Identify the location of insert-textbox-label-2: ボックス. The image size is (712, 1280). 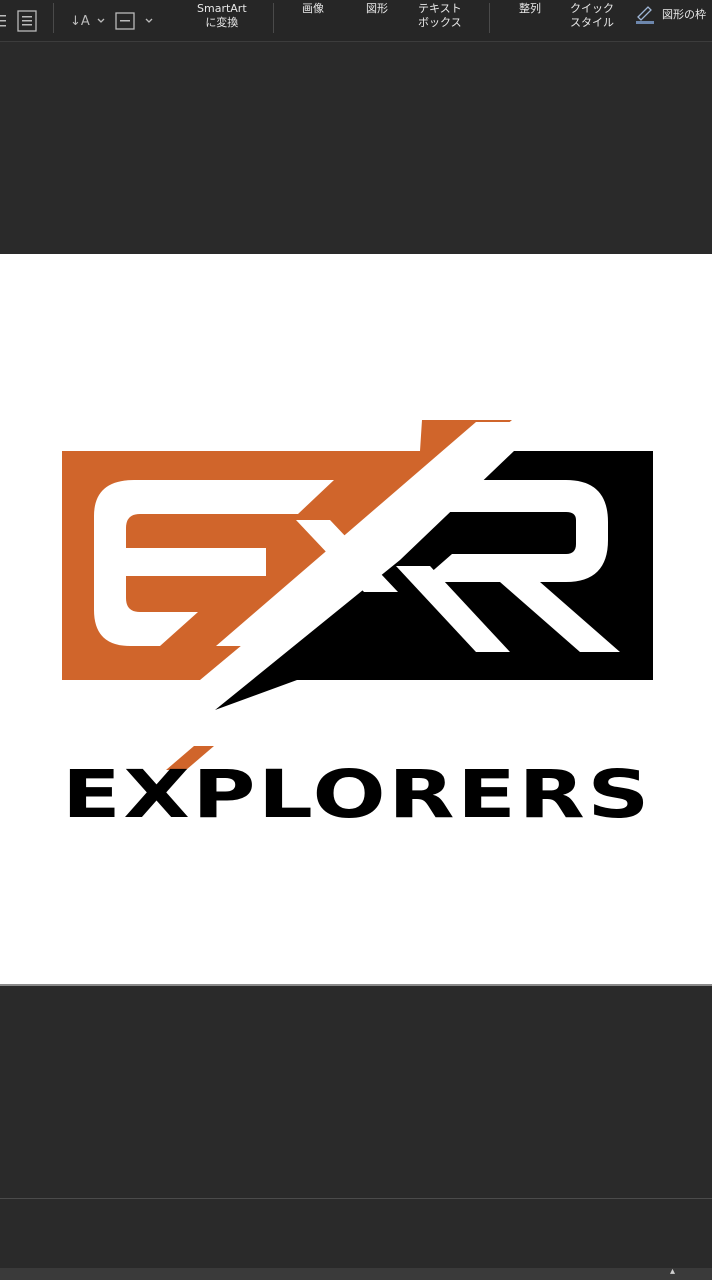
(440, 22).